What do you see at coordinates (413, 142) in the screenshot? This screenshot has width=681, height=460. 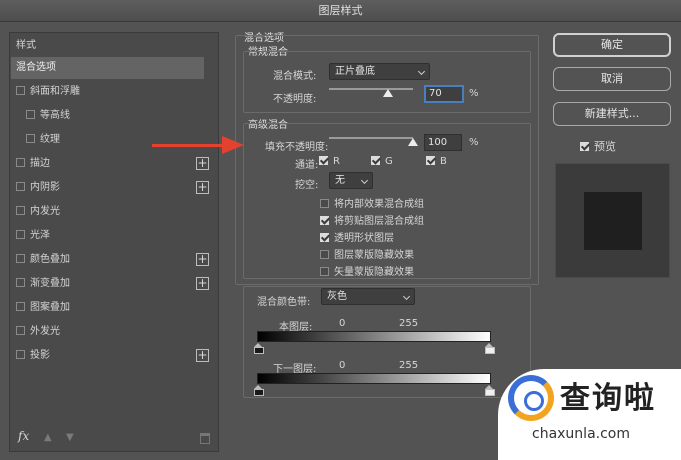 I see `fill-opacity-slider-thumb` at bounding box center [413, 142].